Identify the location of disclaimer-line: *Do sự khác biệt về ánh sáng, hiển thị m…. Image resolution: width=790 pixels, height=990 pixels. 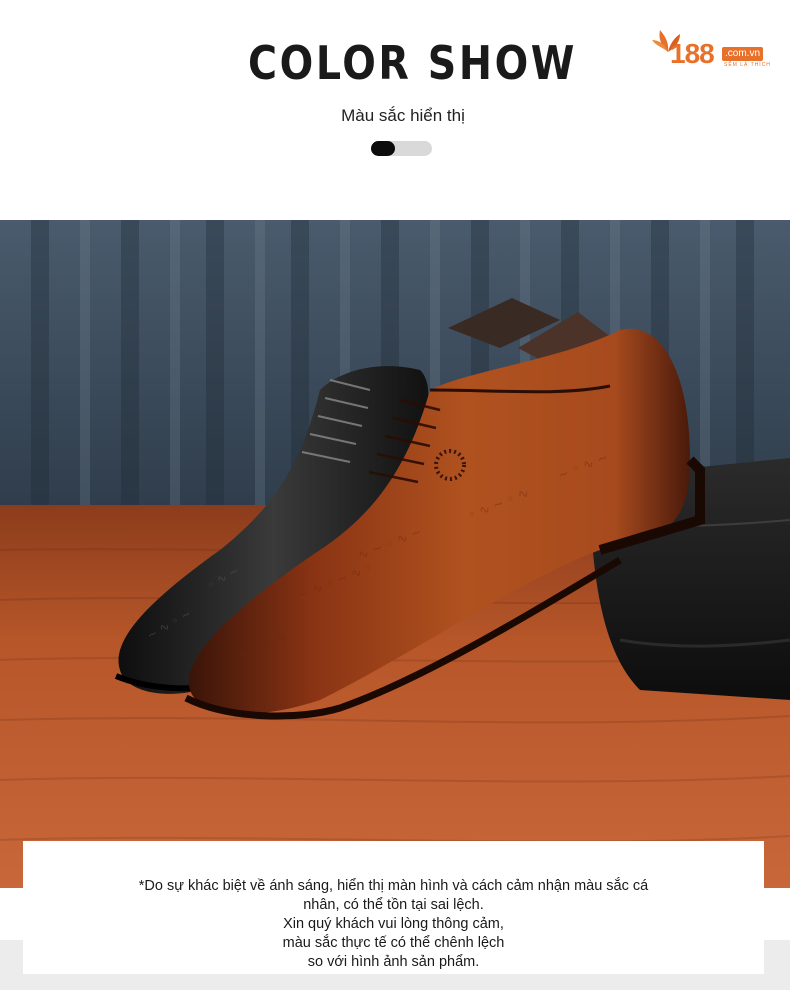
(393, 886).